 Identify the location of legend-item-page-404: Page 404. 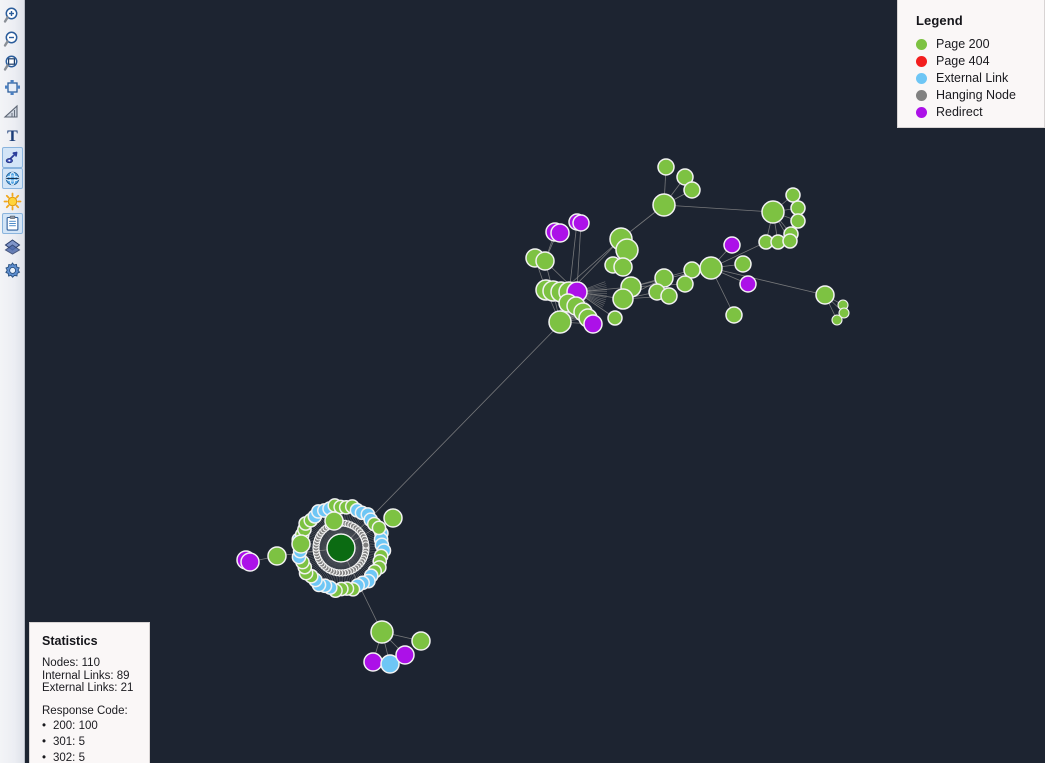
(980, 61).